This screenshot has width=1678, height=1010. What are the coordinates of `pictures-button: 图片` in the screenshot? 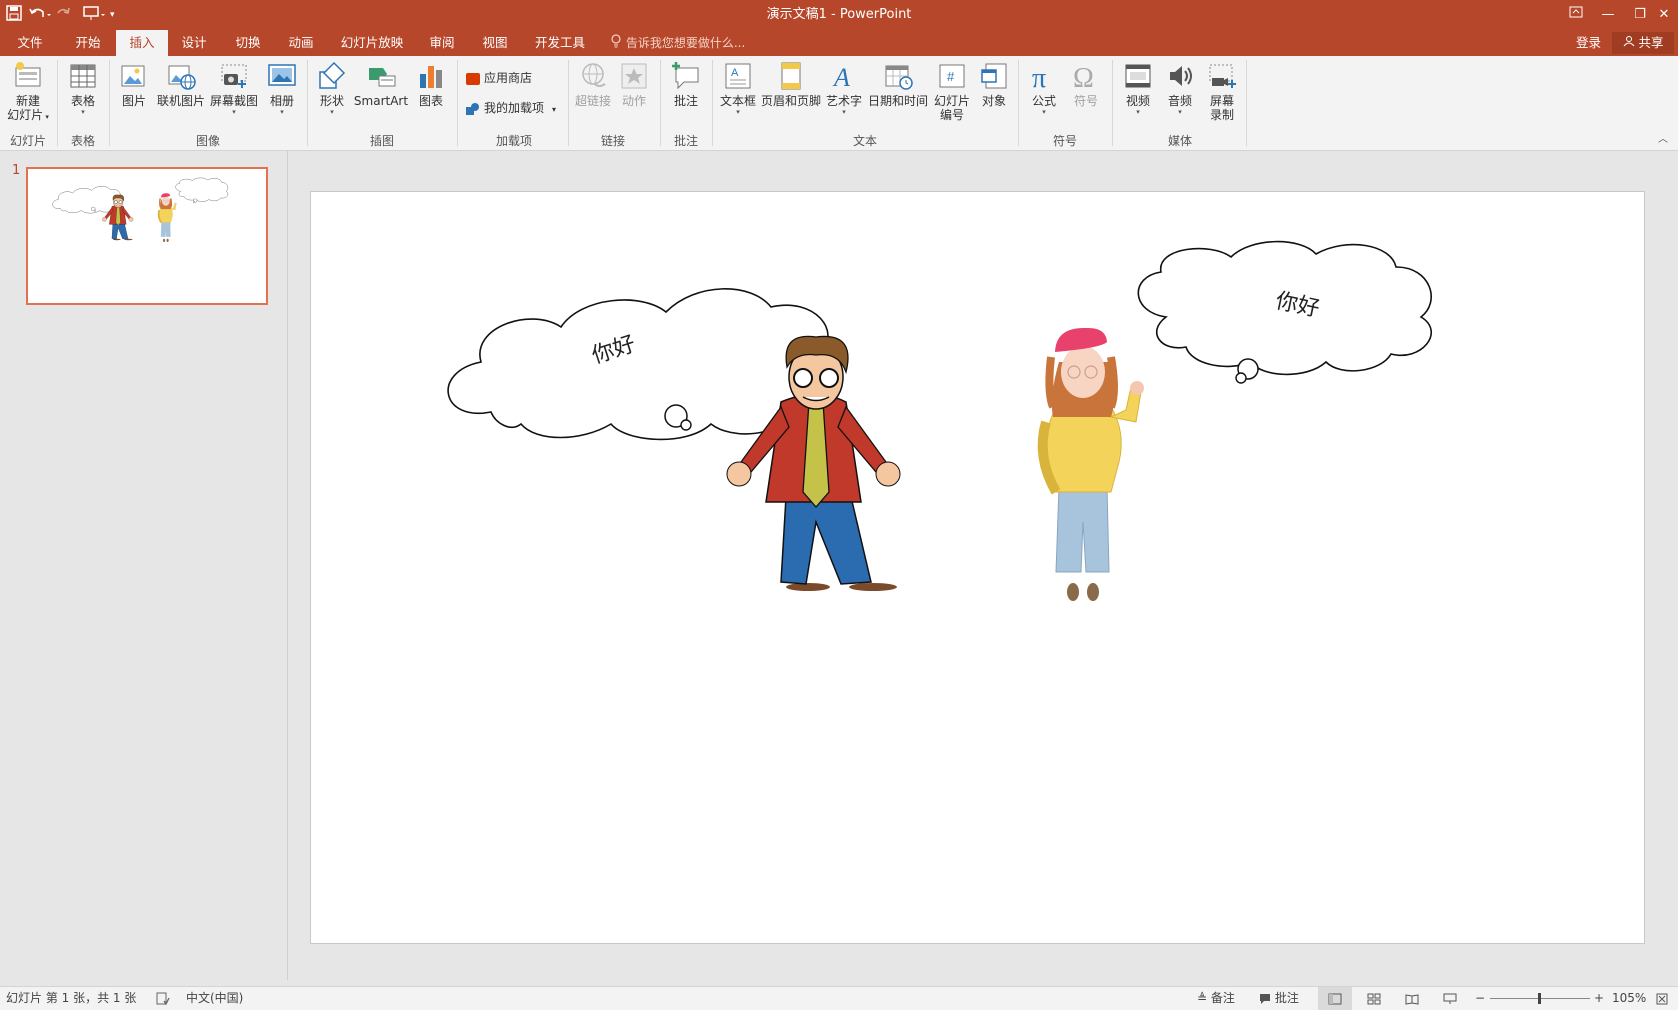 It's located at (134, 84).